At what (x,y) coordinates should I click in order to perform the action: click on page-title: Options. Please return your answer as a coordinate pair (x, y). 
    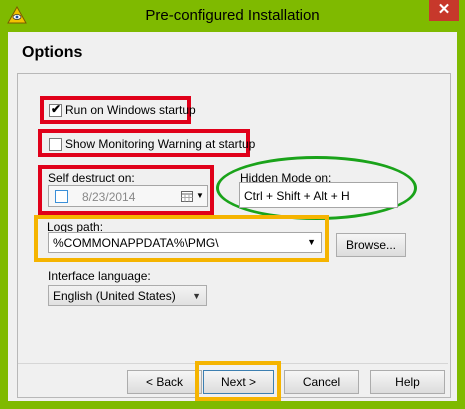
    Looking at the image, I should click on (52, 52).